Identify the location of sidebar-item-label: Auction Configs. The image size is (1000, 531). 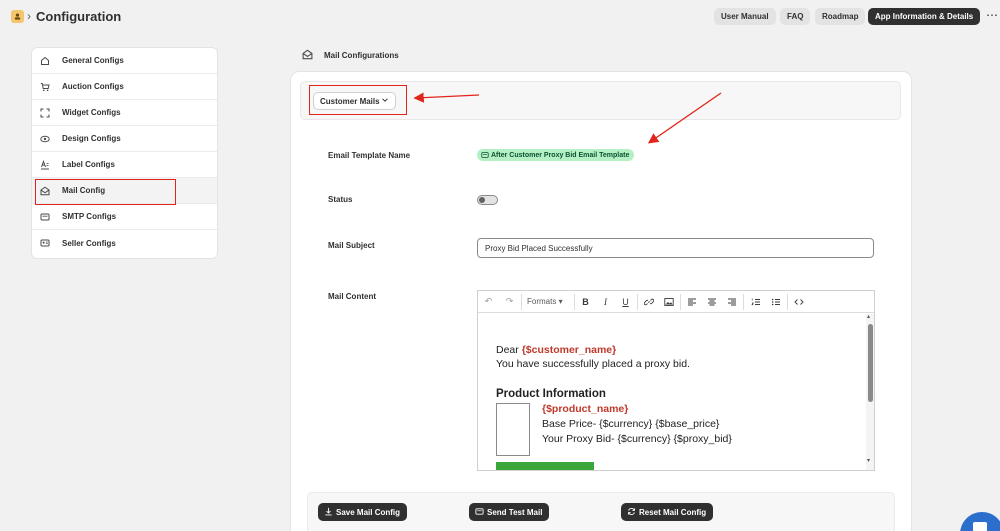
(93, 86).